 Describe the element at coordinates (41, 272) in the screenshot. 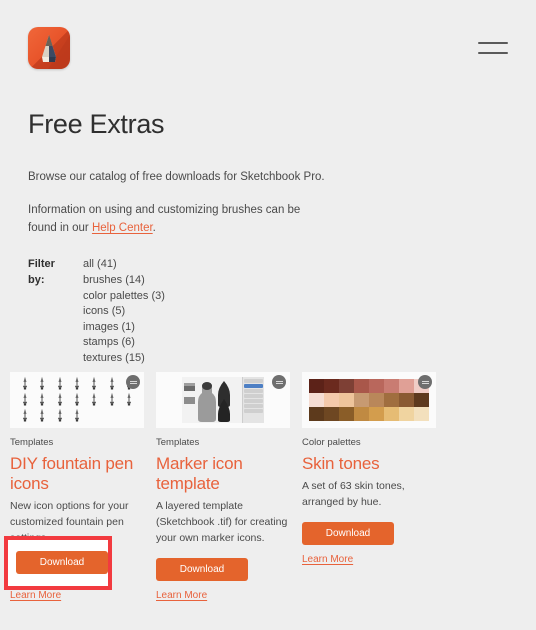

I see `filter-label: Filter by:` at that location.